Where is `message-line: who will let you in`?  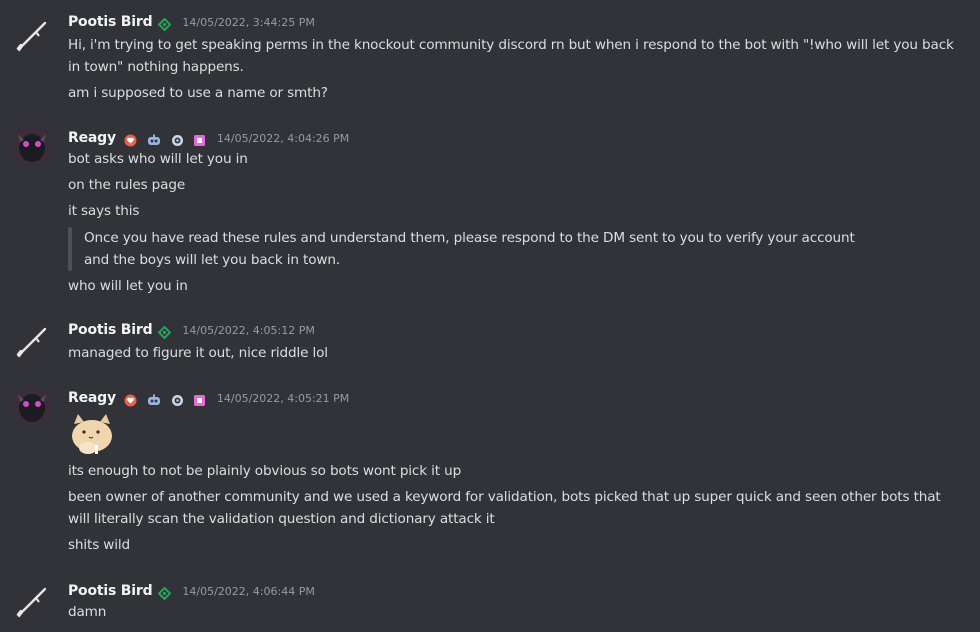
message-line: who will let you in is located at coordinates (128, 286).